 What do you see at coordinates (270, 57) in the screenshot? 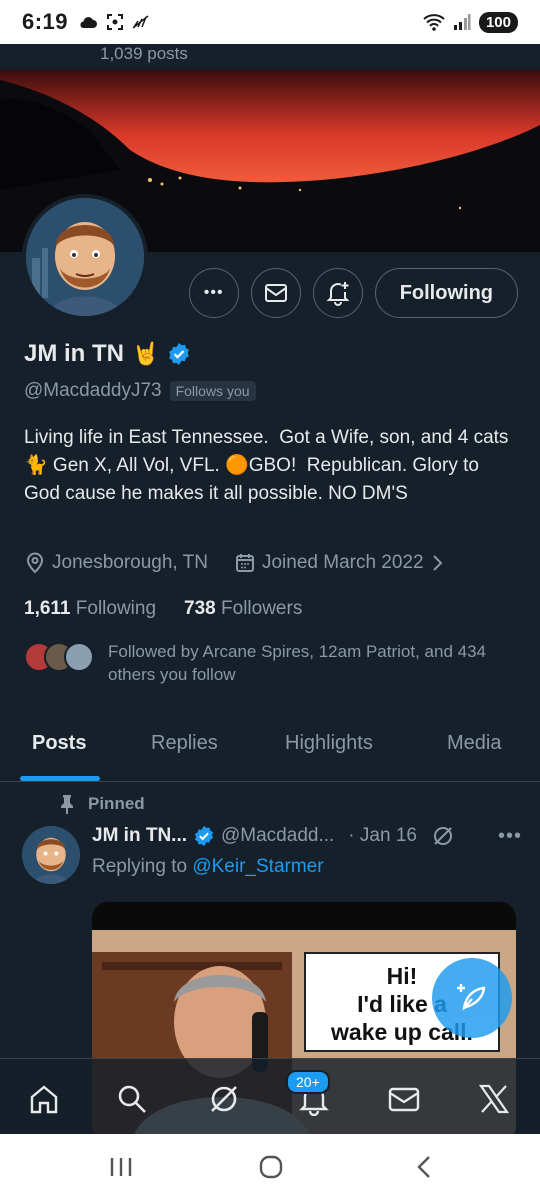
I see `posts-count-header: 1,039 posts` at bounding box center [270, 57].